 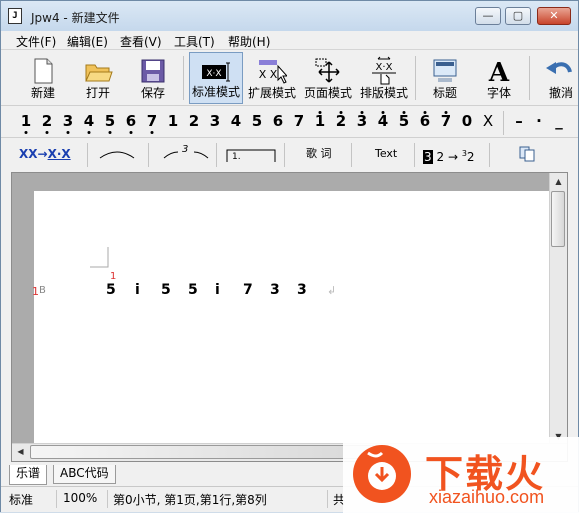 What do you see at coordinates (383, 123) in the screenshot?
I see `note-high-4: 4` at bounding box center [383, 123].